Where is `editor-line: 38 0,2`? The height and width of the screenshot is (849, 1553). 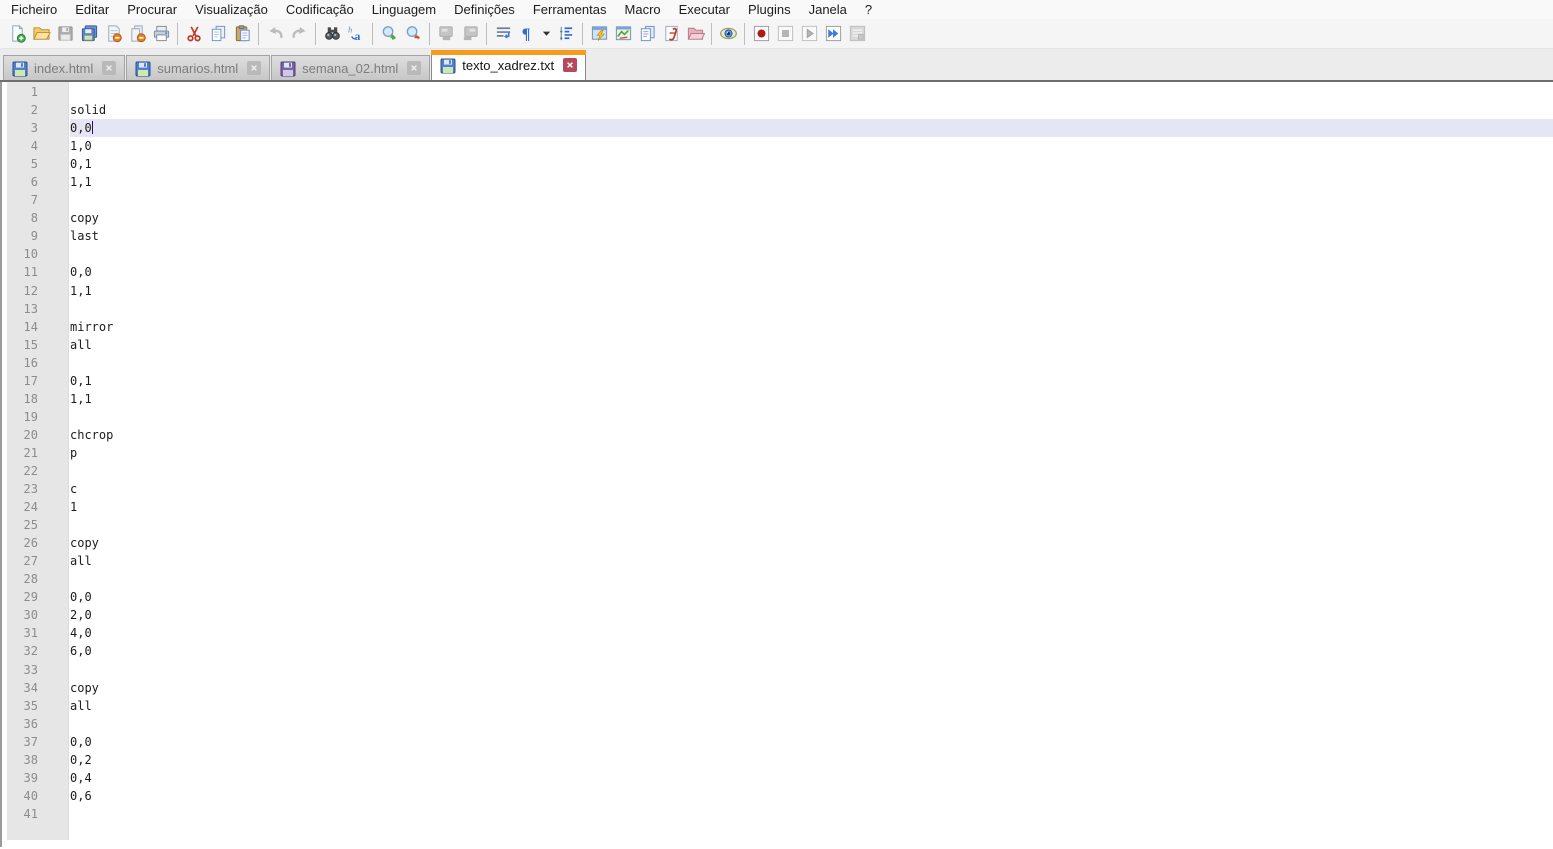 editor-line: 38 0,2 is located at coordinates (777, 760).